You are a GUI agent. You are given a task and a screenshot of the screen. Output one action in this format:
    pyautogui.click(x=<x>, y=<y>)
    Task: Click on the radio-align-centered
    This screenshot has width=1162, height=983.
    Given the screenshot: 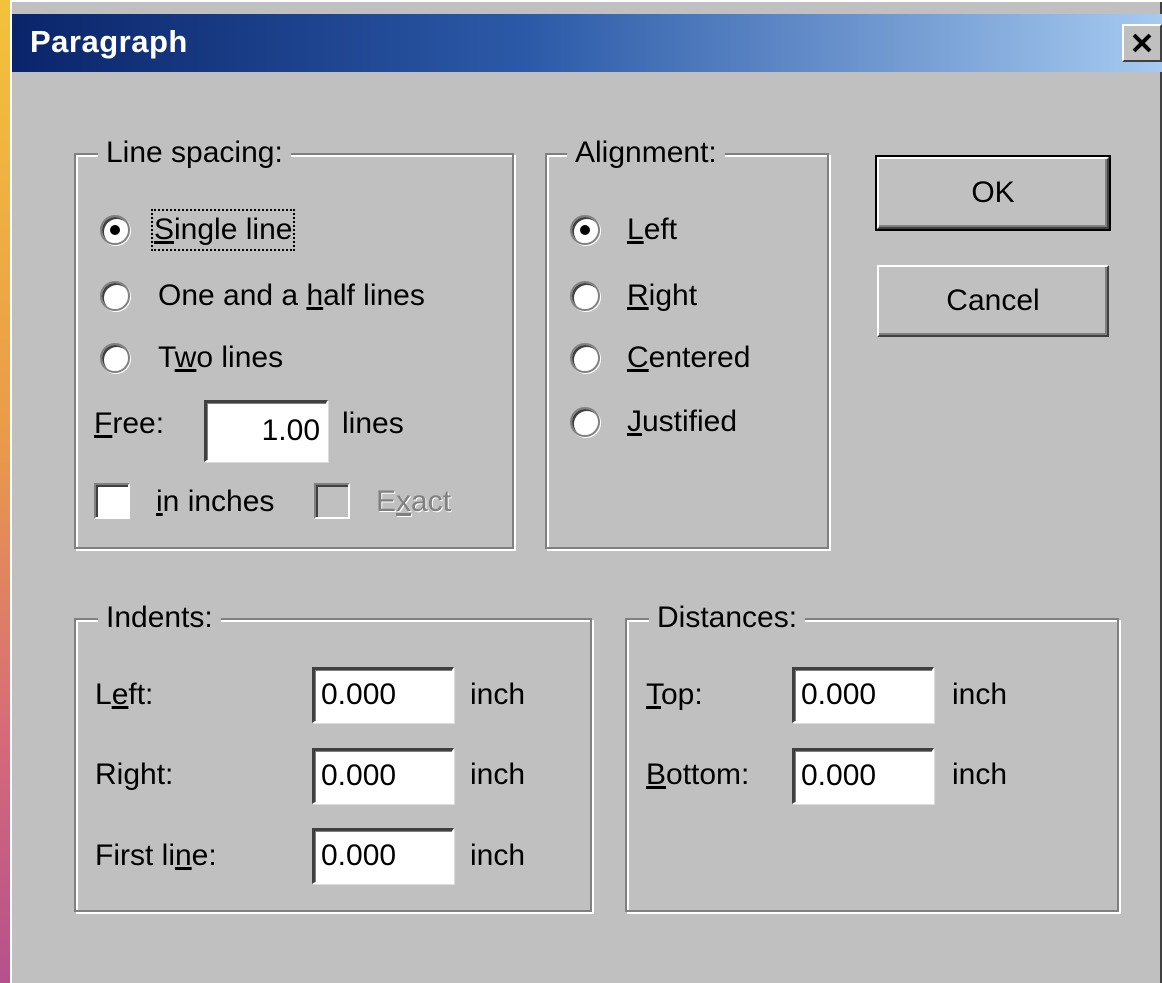 What is the action you would take?
    pyautogui.click(x=585, y=358)
    